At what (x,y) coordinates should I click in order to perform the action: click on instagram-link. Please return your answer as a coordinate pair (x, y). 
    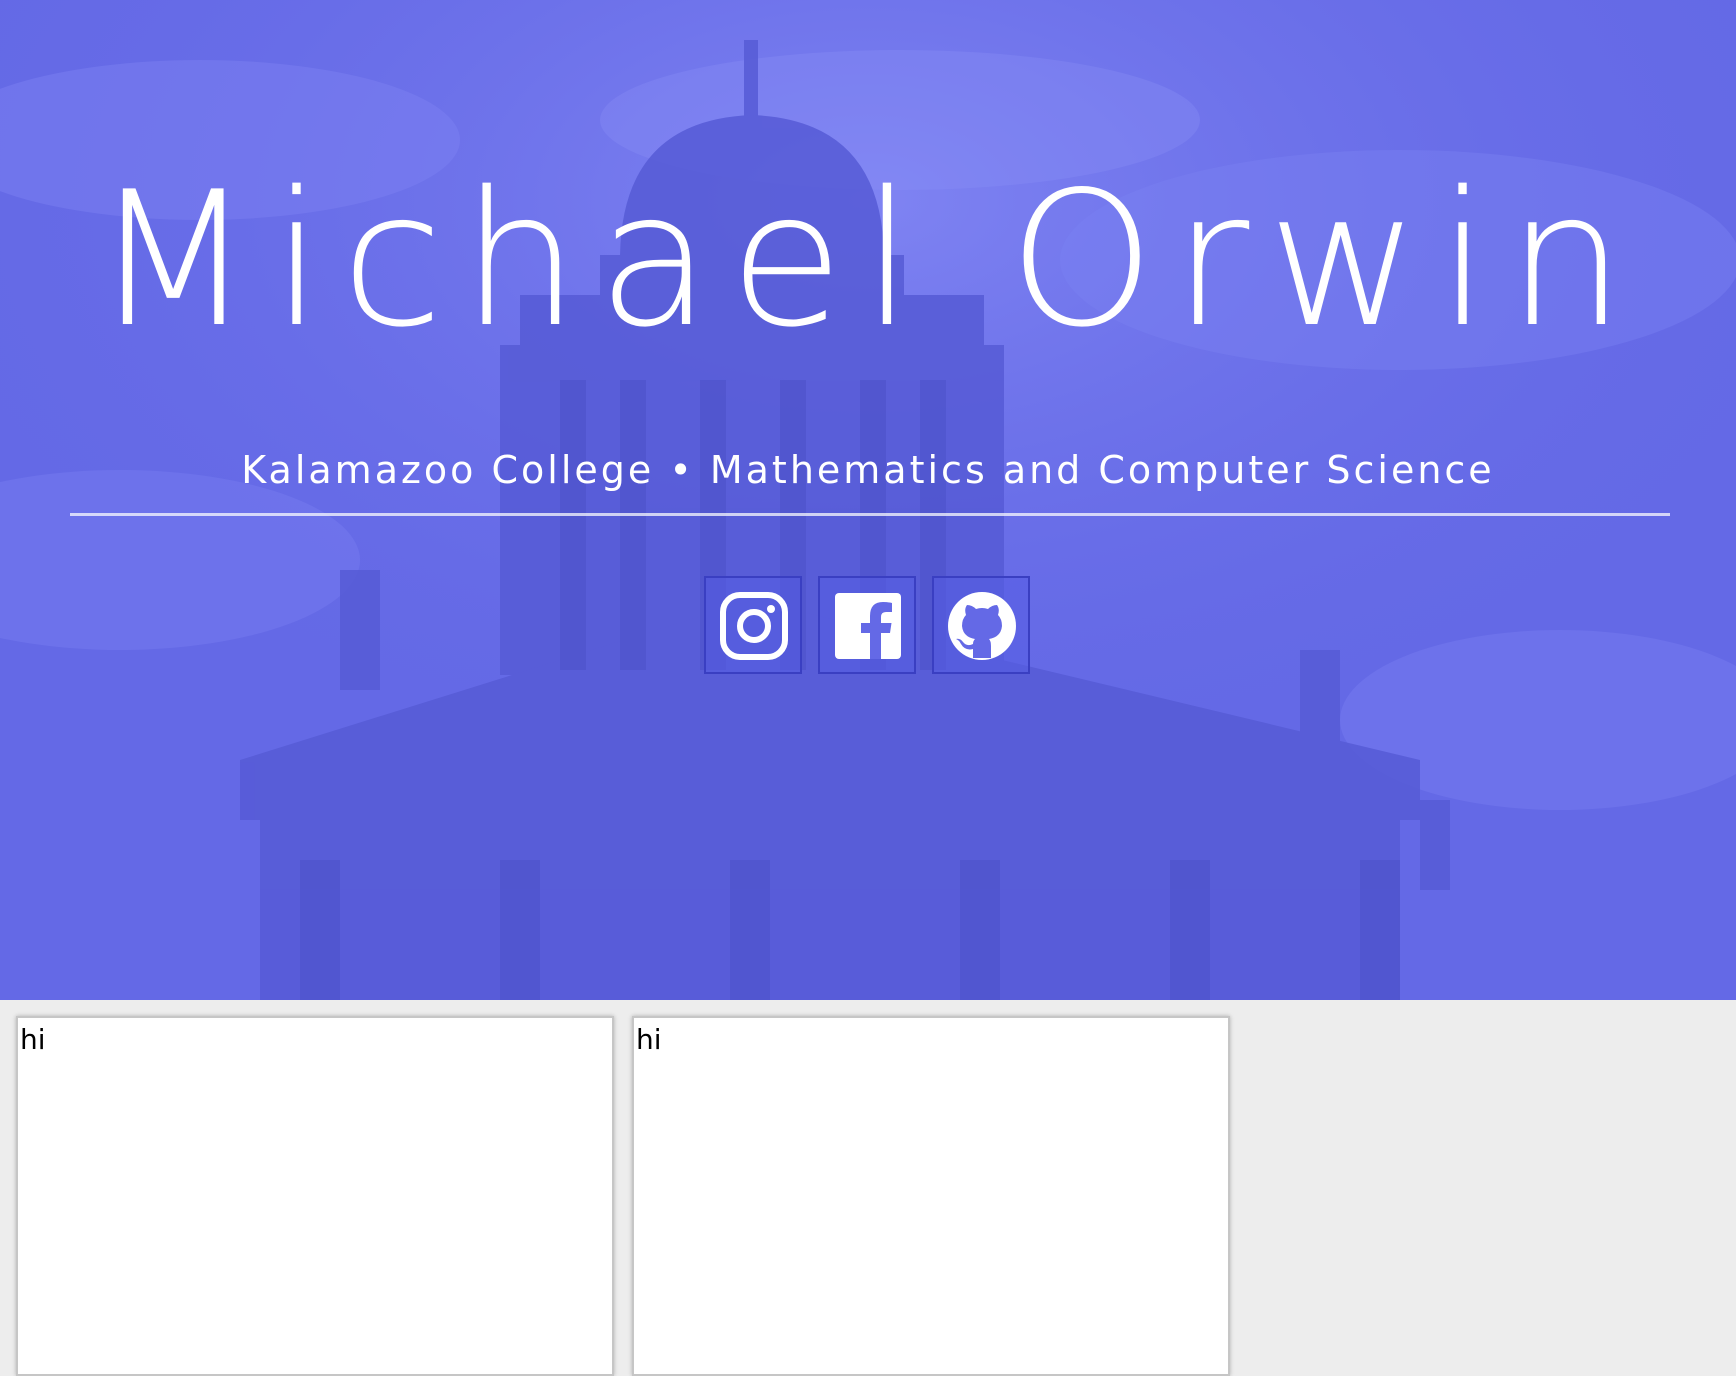
    Looking at the image, I should click on (753, 625).